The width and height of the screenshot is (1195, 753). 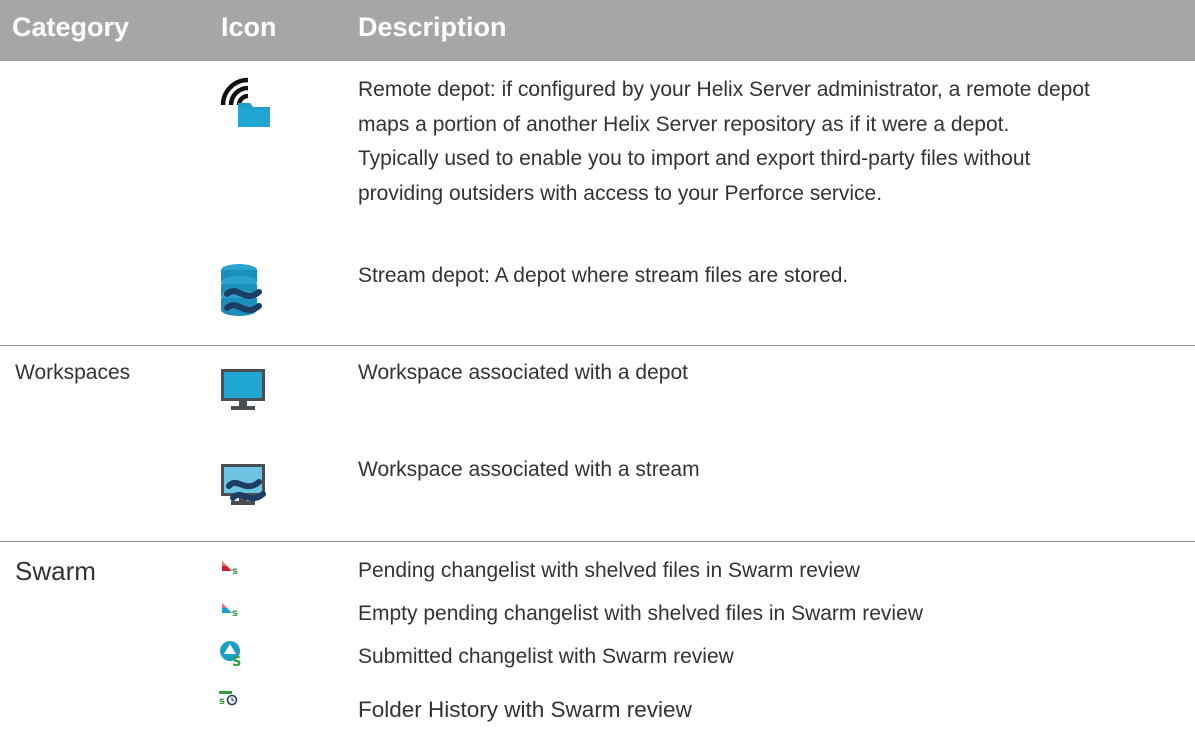 I want to click on submitted-changelist-swarm-description: Submitted changelist with Swarm review, so click(x=546, y=656).